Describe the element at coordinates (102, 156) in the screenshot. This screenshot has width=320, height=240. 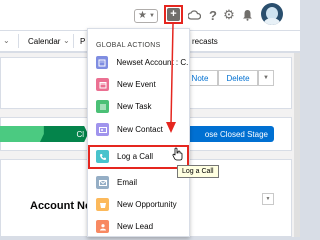
I see `call-icon` at that location.